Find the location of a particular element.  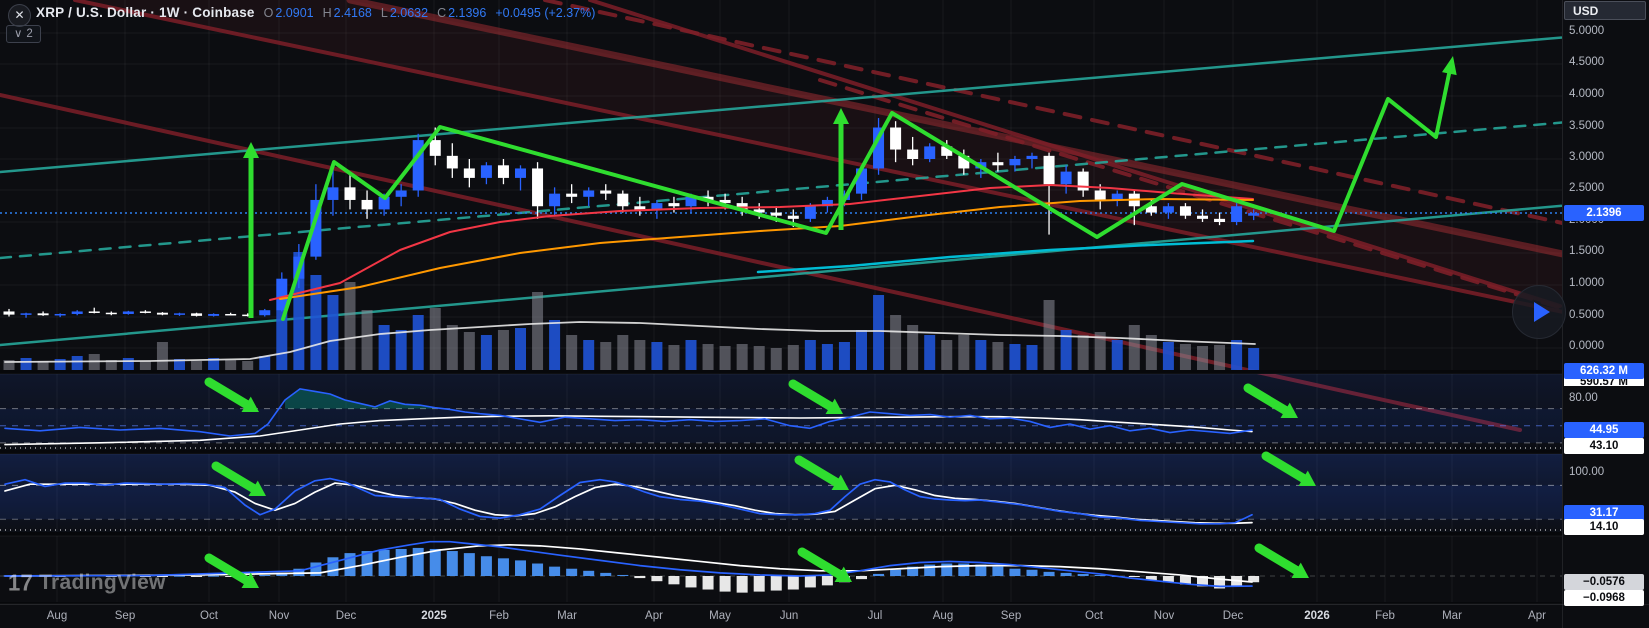

low-label: L is located at coordinates (384, 12).